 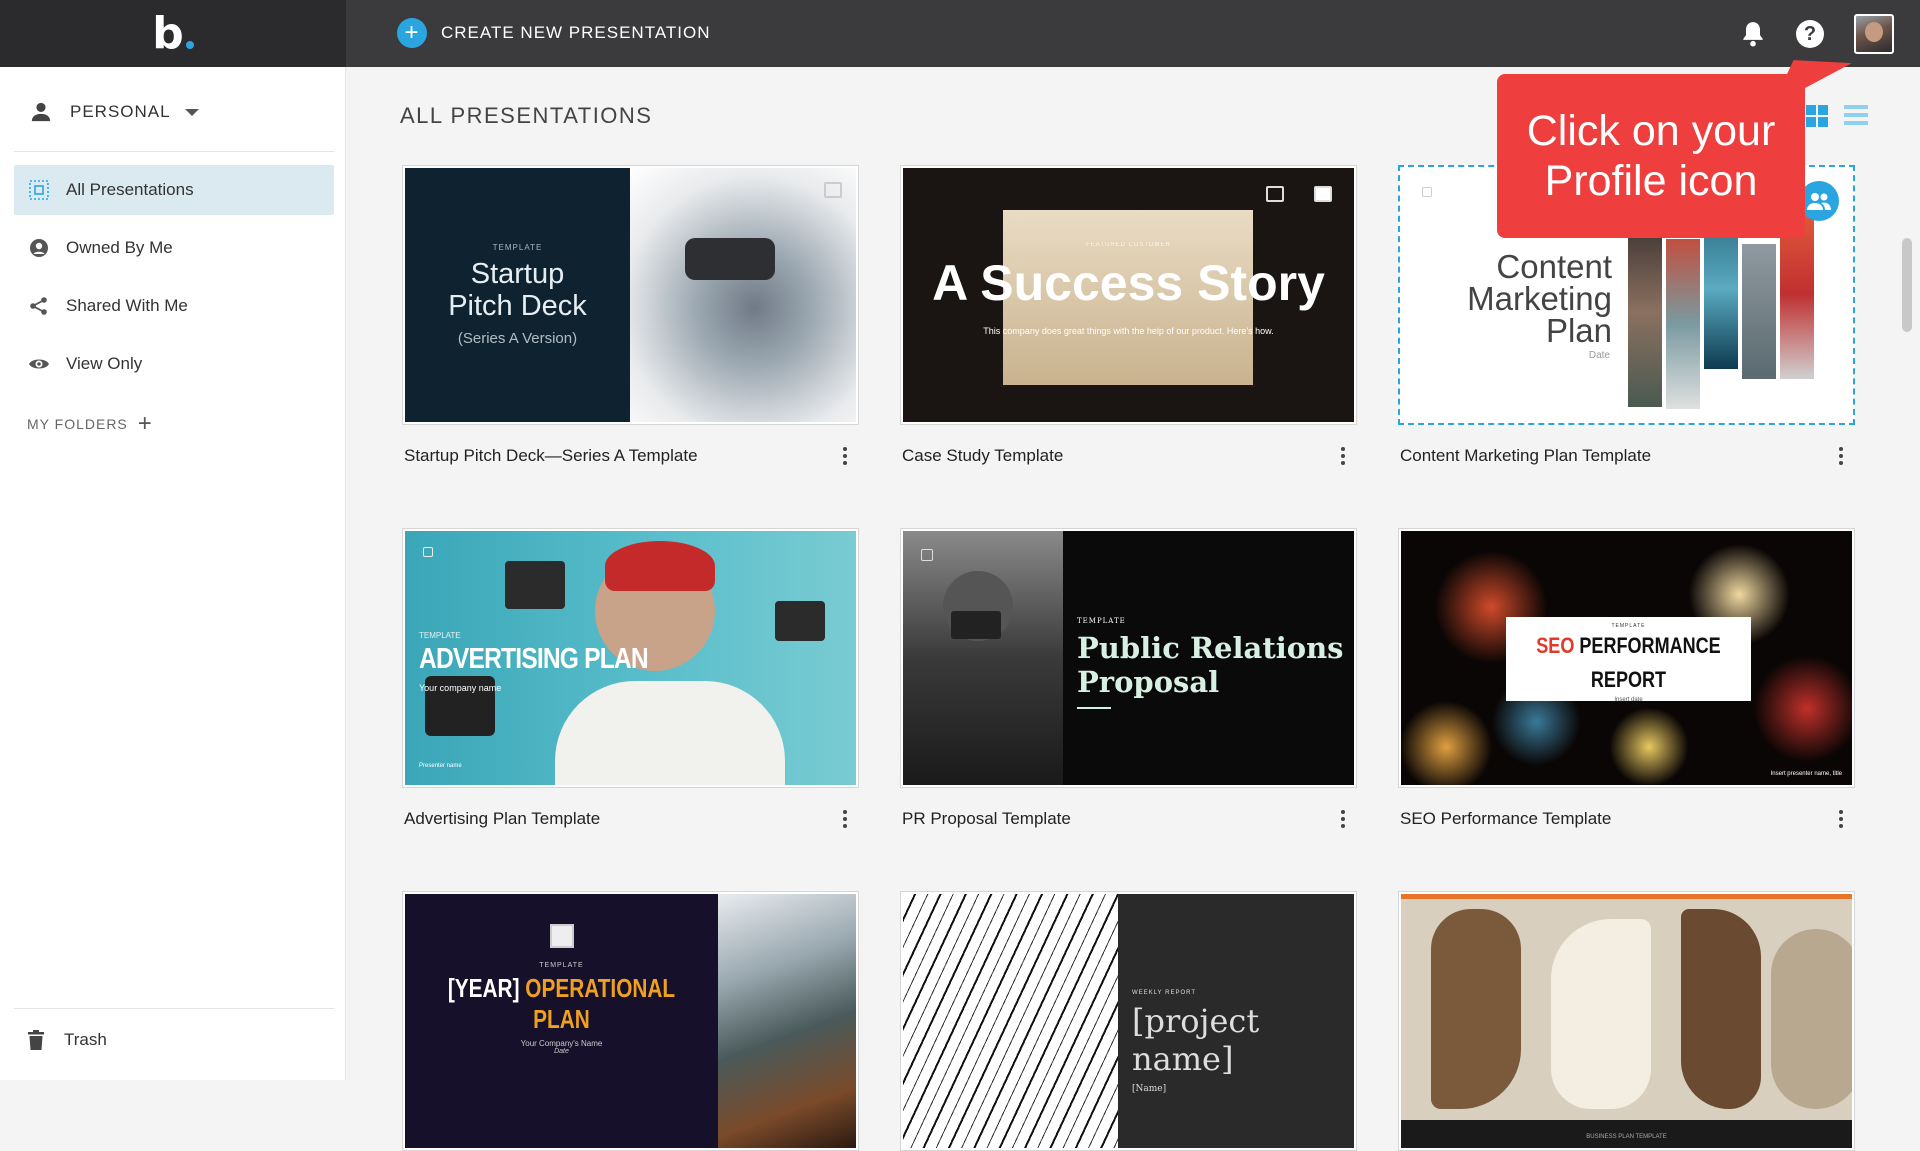 What do you see at coordinates (1149, 1089) in the screenshot?
I see `slide-subtitle: [Name]` at bounding box center [1149, 1089].